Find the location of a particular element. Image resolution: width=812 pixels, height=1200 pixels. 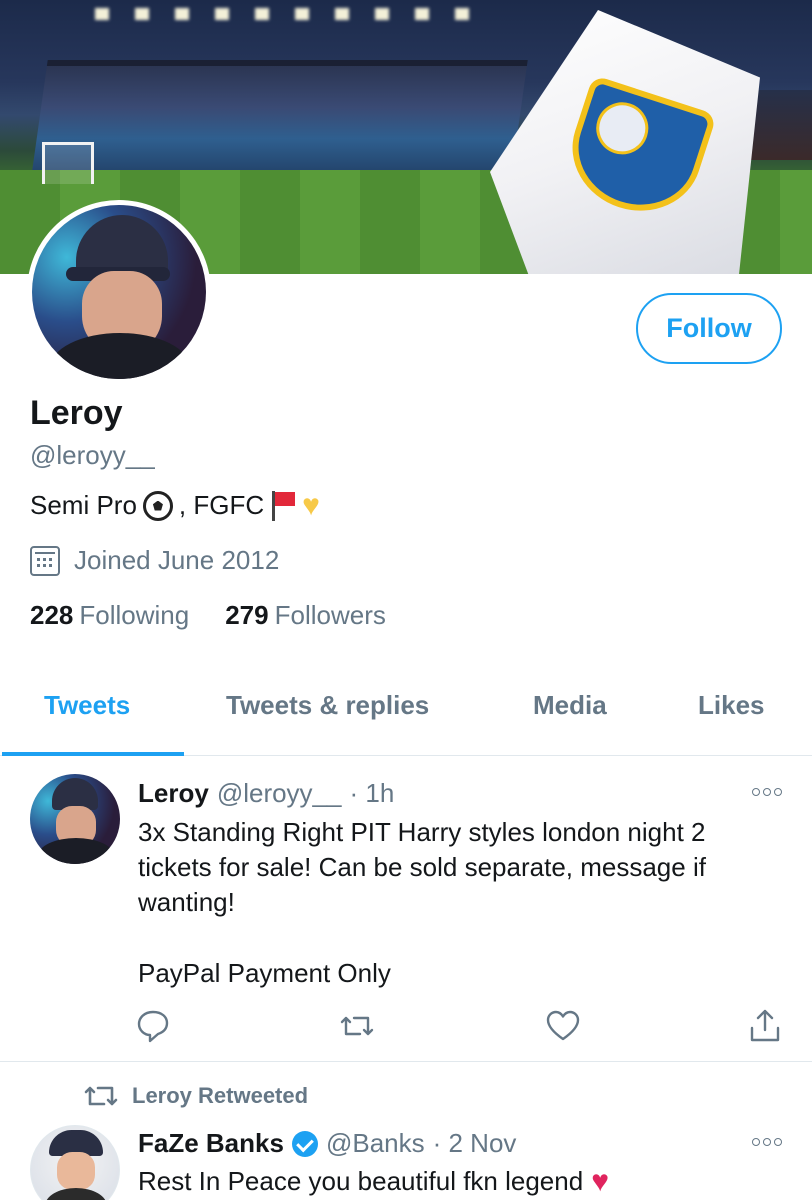

active-tab-indicator is located at coordinates (93, 754).